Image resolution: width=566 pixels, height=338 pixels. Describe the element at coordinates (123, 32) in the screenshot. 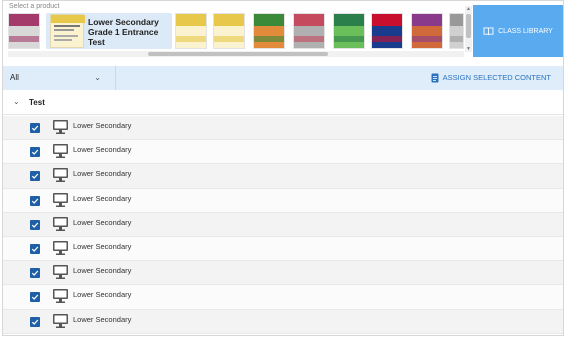

I see `product-title: Lower Secondary Grade 1 Entrance Test` at that location.